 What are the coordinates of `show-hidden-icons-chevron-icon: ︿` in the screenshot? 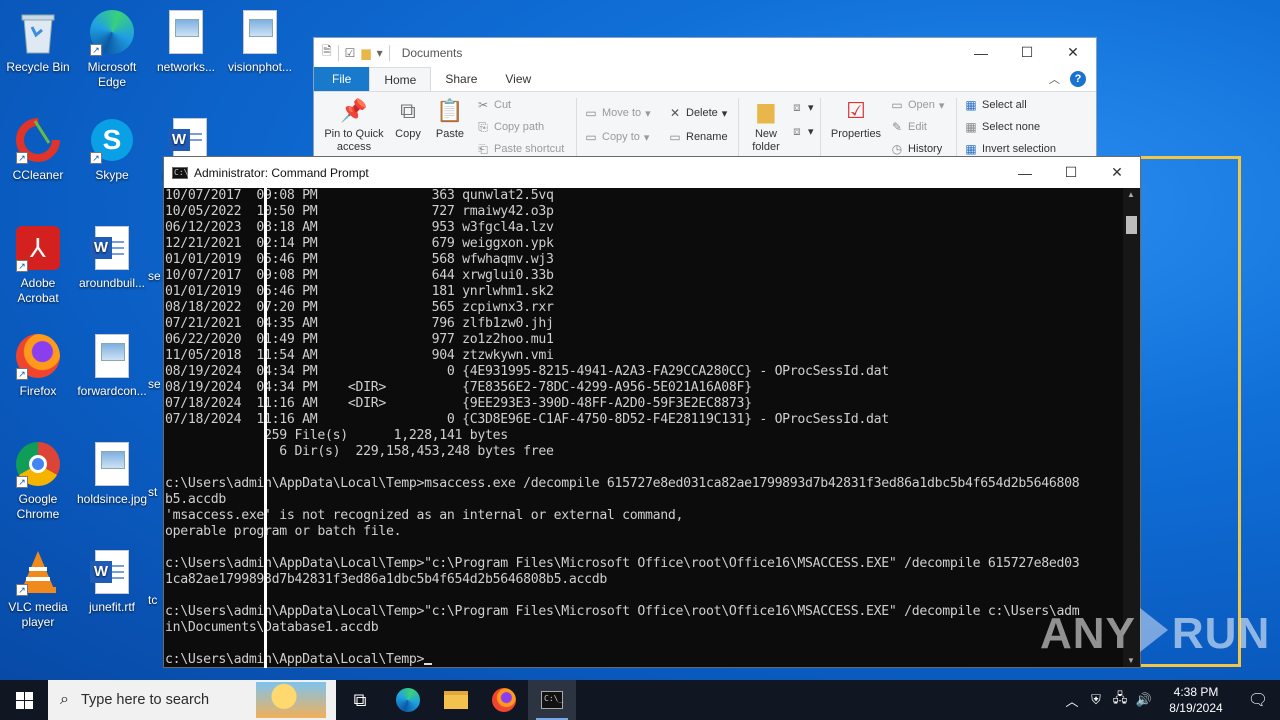 It's located at (1072, 700).